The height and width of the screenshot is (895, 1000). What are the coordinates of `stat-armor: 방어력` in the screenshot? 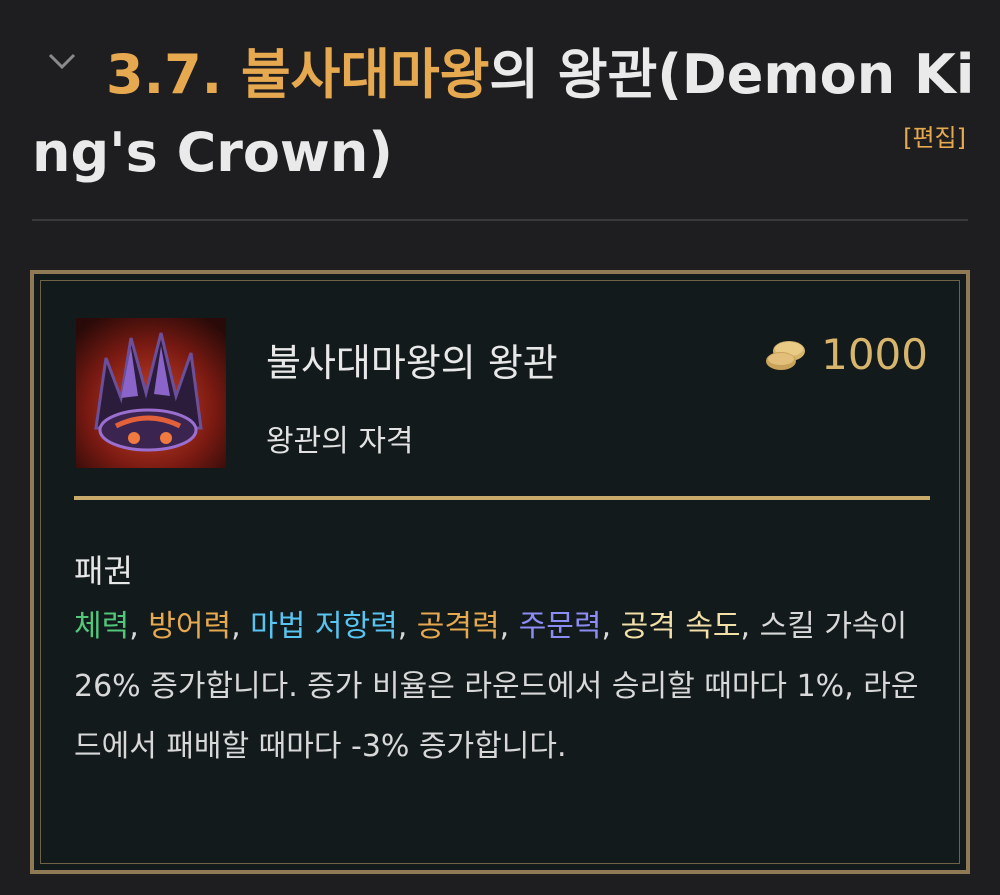 It's located at (190, 626).